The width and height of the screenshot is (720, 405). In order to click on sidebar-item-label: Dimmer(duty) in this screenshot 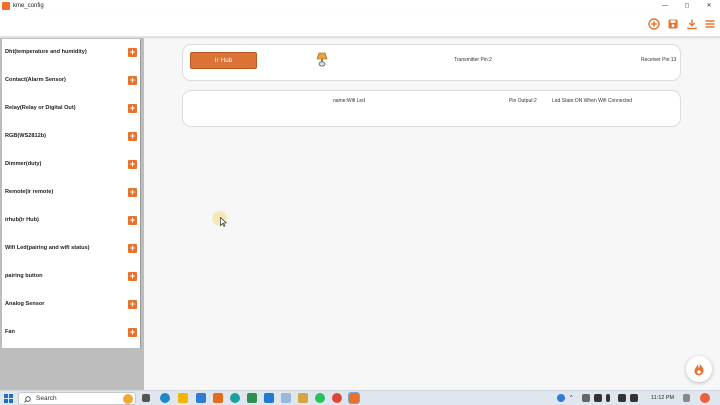, I will do `click(23, 164)`.